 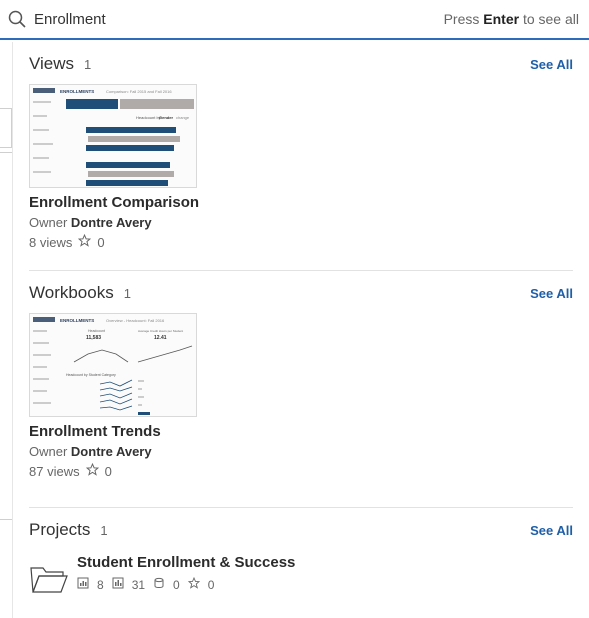 What do you see at coordinates (60, 529) in the screenshot?
I see `section-title: Projects` at bounding box center [60, 529].